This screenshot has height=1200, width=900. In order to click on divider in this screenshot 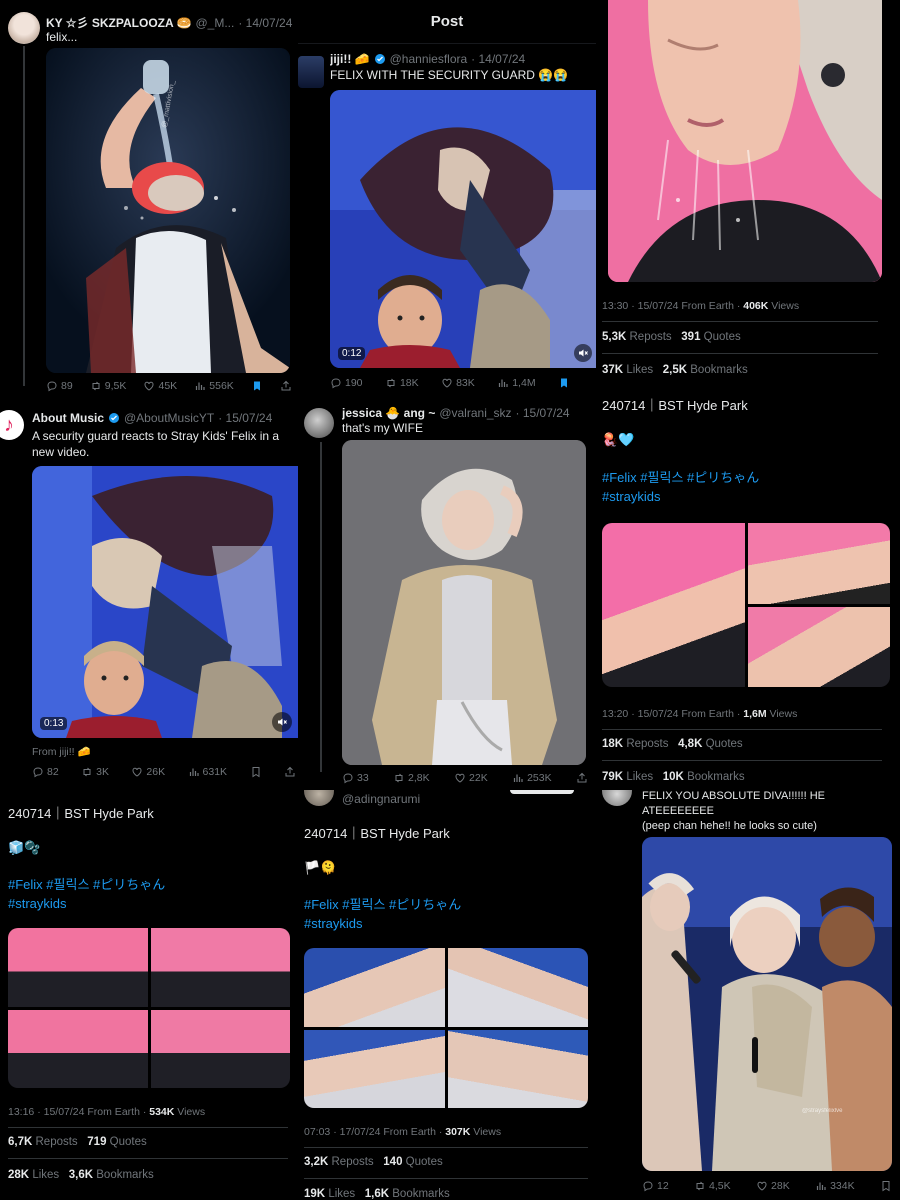, I will do `click(742, 729)`.